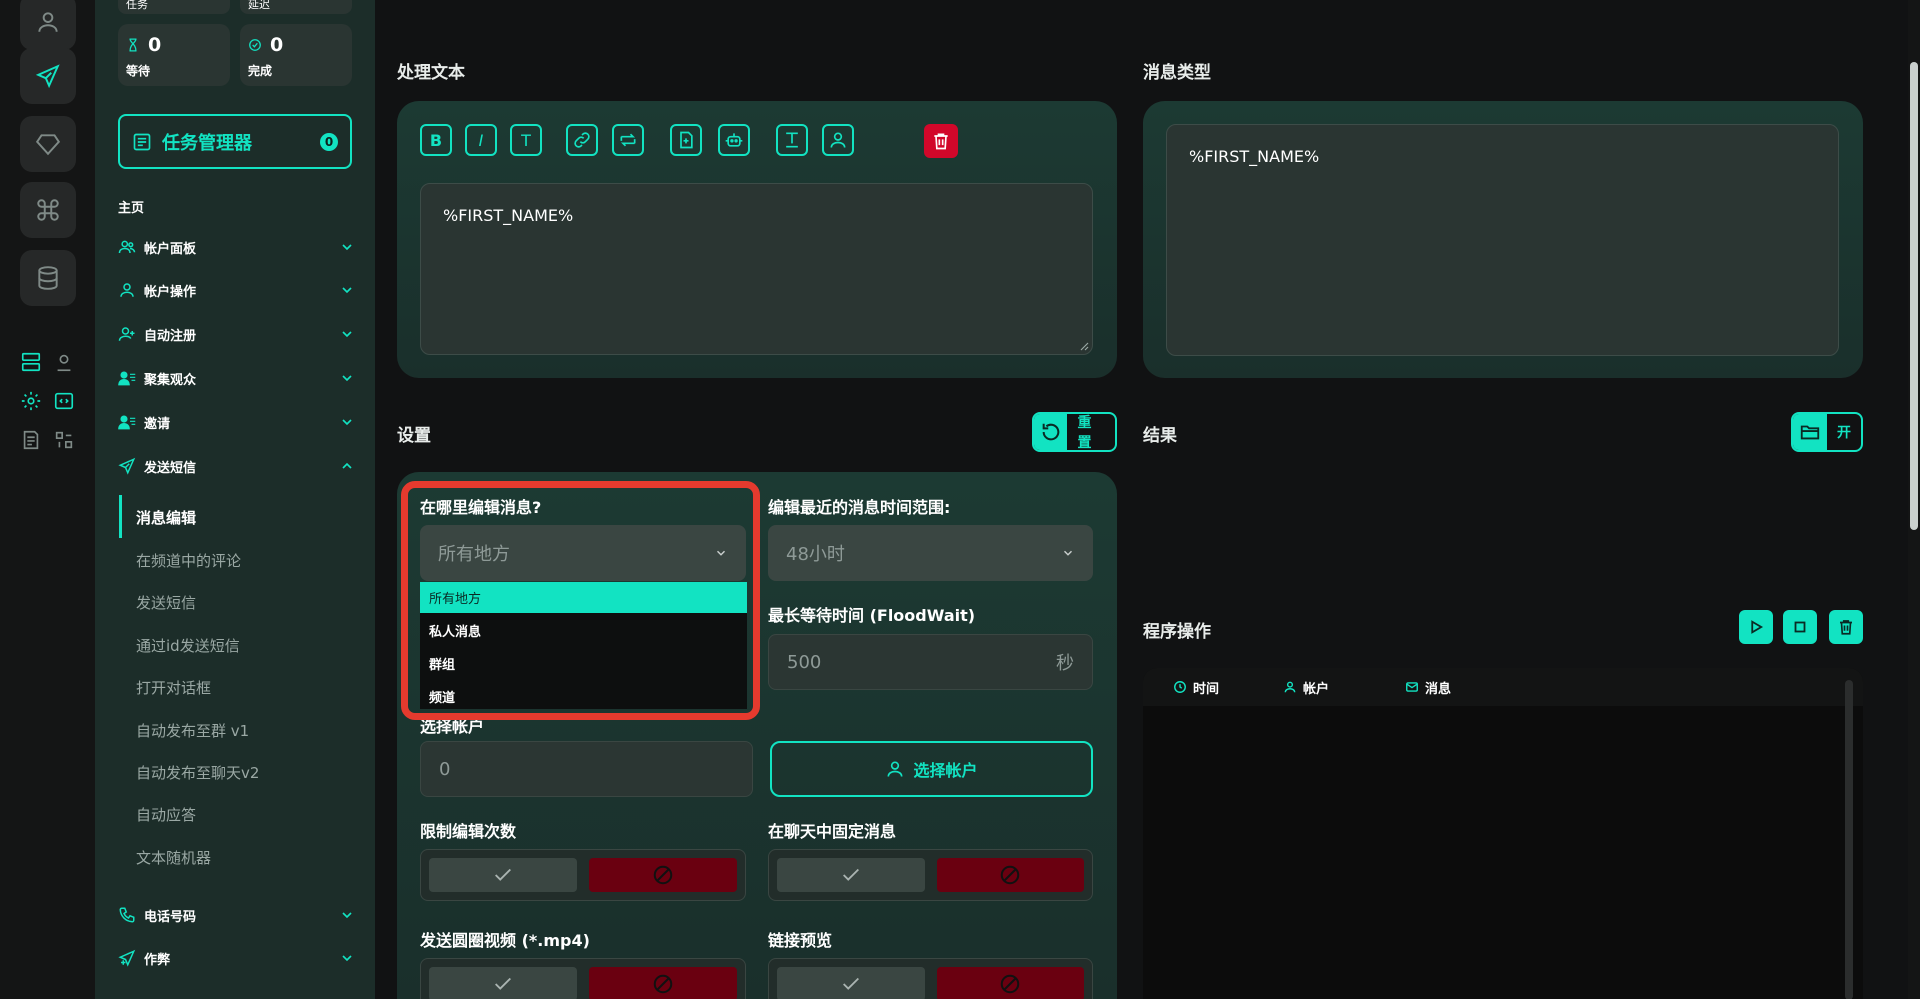 Image resolution: width=1920 pixels, height=999 pixels. I want to click on text-format-icon, so click(792, 140).